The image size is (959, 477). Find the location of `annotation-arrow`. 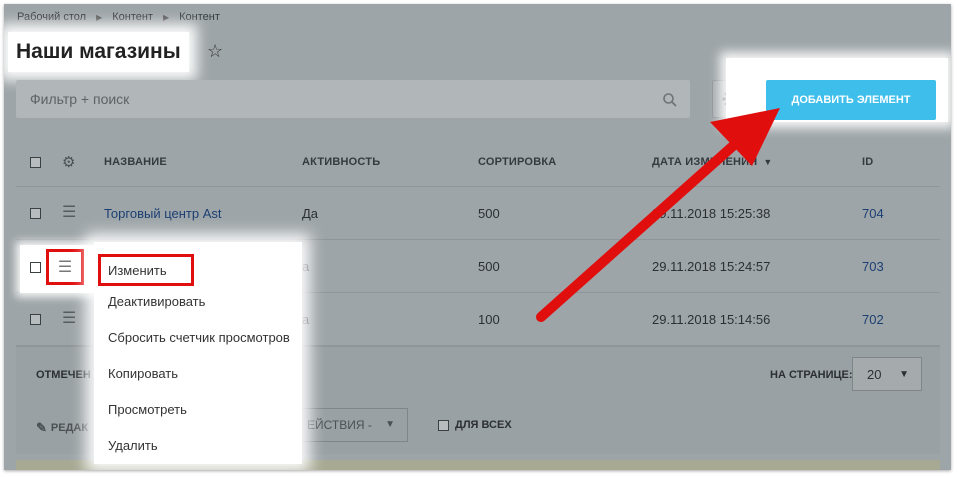

annotation-arrow is located at coordinates (658, 215).